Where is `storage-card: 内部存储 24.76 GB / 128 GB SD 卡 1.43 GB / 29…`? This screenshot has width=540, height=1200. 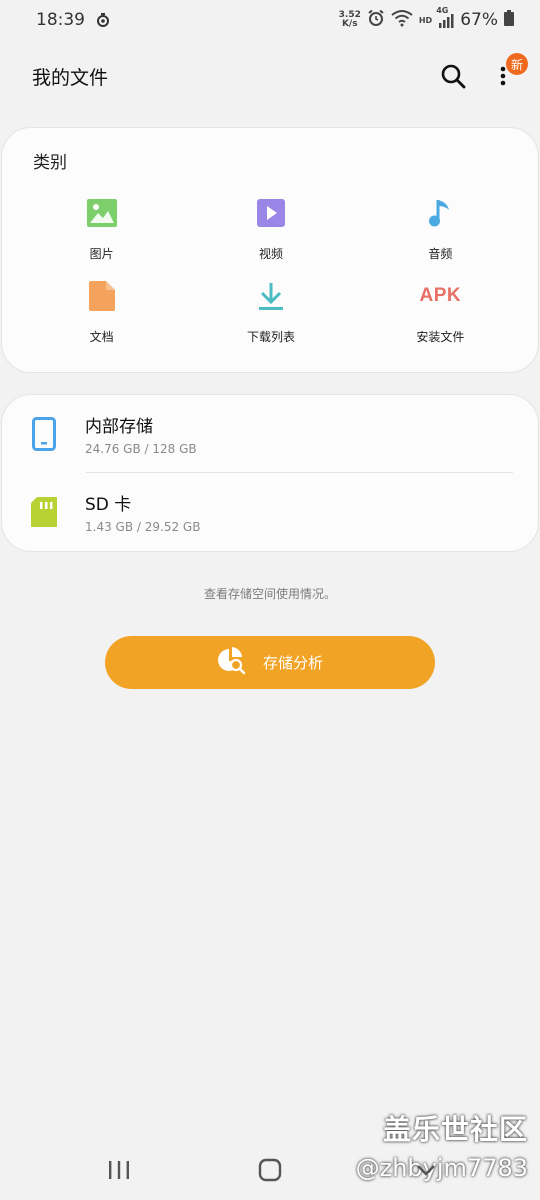 storage-card: 内部存储 24.76 GB / 128 GB SD 卡 1.43 GB / 29… is located at coordinates (270, 473).